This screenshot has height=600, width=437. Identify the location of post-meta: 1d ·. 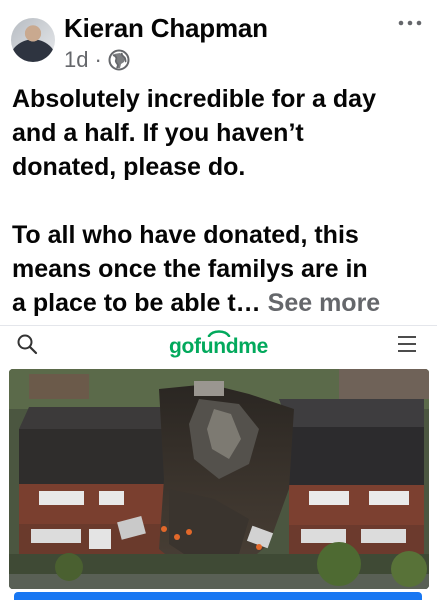
(97, 60).